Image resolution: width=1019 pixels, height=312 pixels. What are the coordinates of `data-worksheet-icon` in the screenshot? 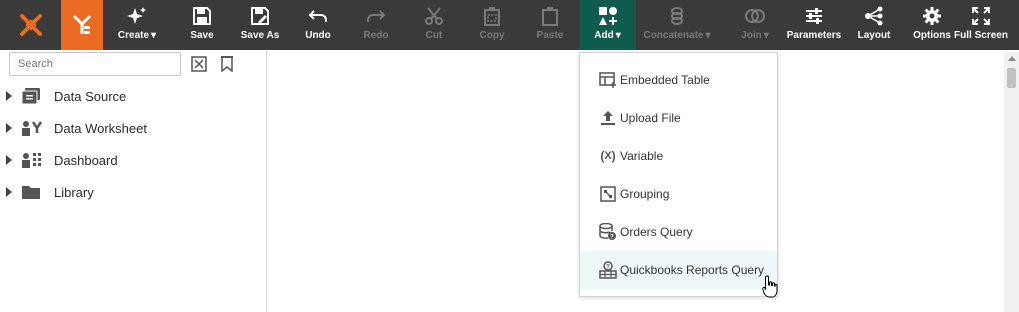 It's located at (34, 128).